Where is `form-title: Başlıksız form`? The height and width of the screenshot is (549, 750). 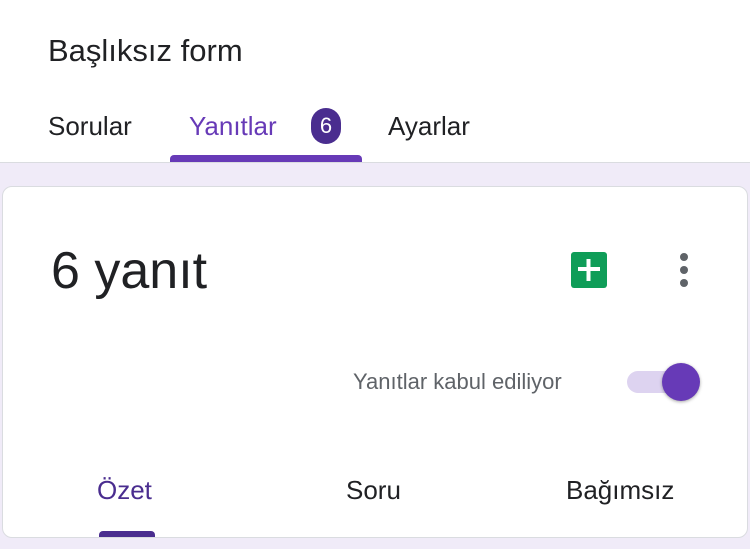 form-title: Başlıksız form is located at coordinates (145, 51).